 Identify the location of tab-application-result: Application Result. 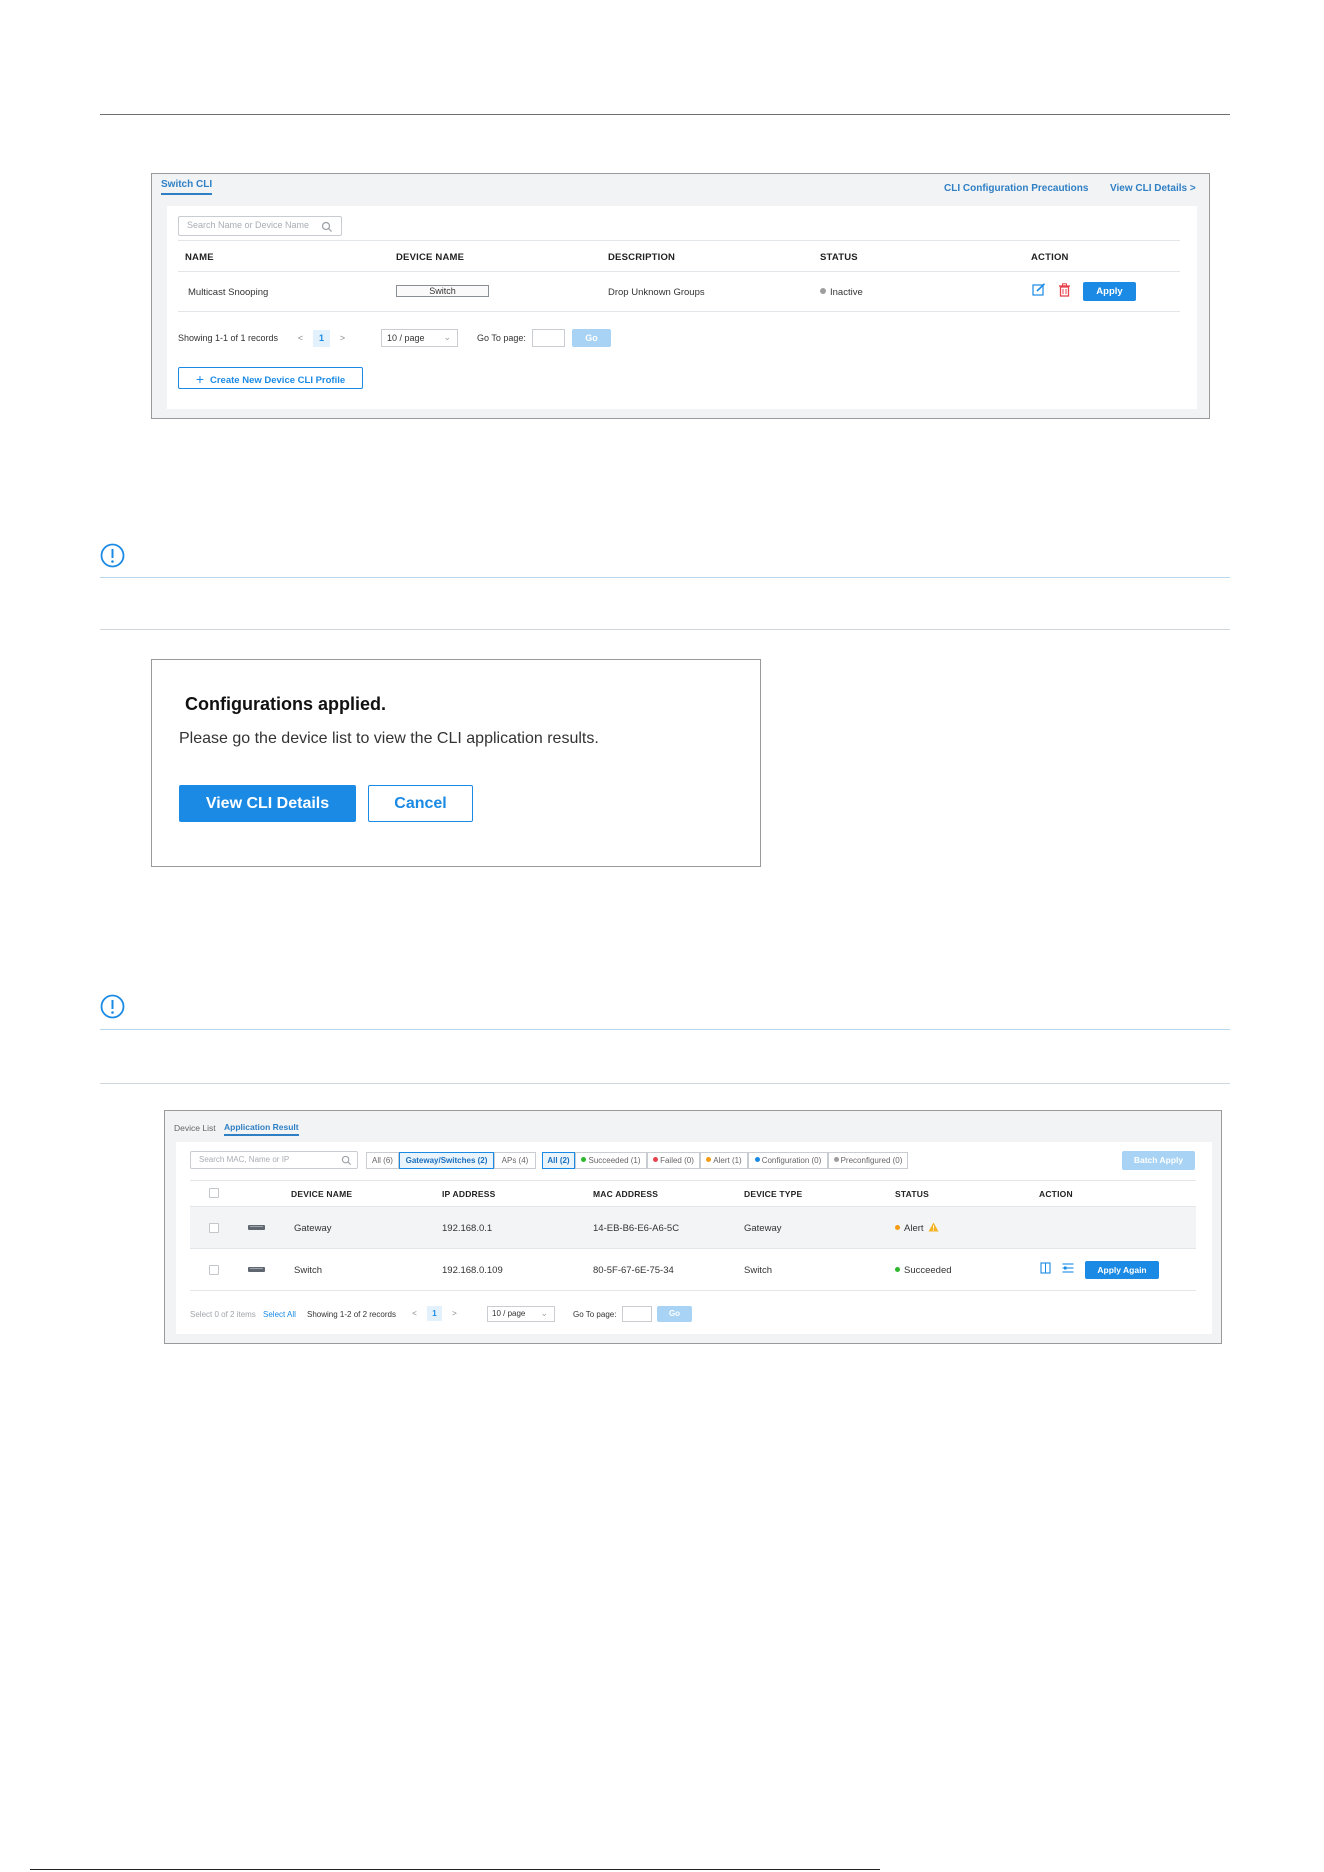
(261, 1129).